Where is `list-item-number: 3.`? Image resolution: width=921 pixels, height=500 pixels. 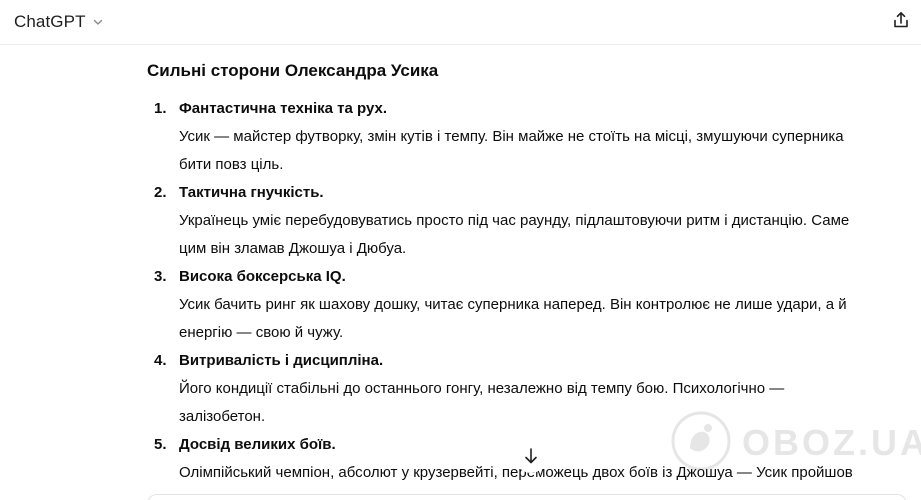
list-item-number: 3. is located at coordinates (160, 276).